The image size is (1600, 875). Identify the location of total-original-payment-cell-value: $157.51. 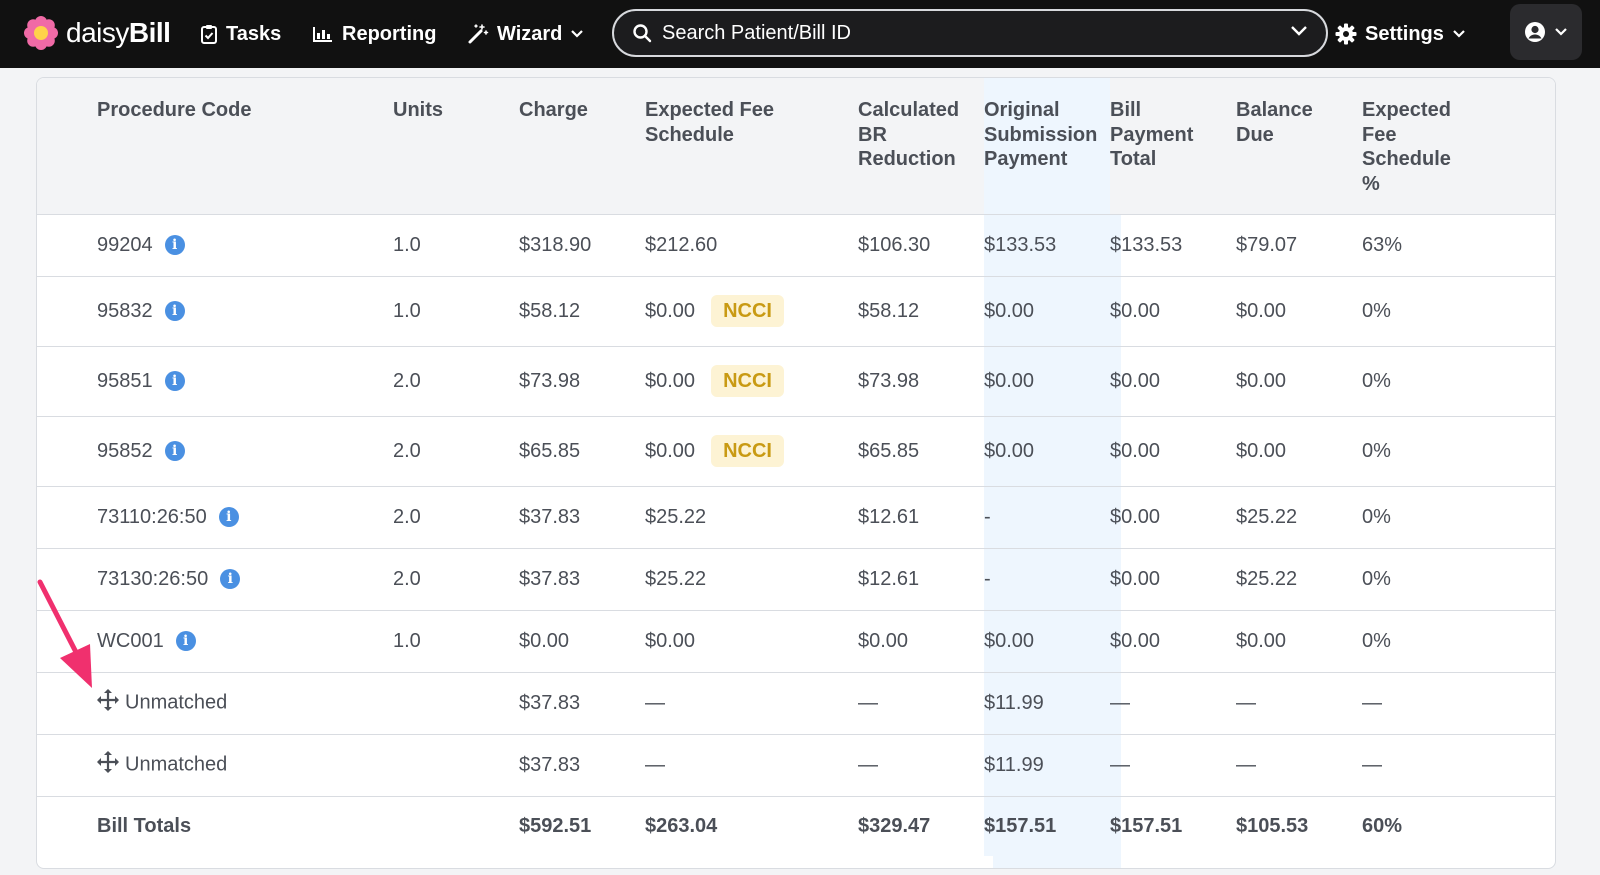
(1020, 825).